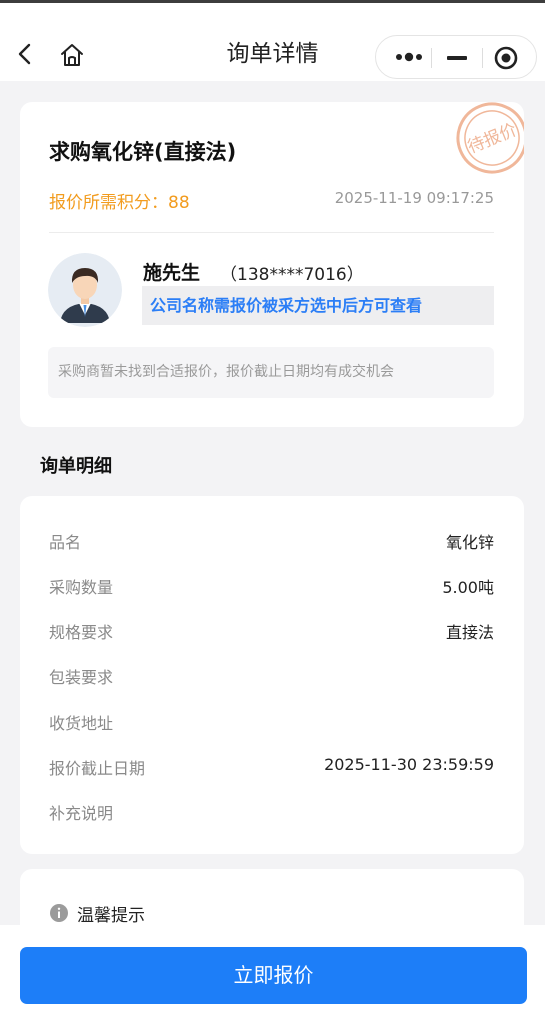  What do you see at coordinates (143, 152) in the screenshot?
I see `inquiry-title: 求购氧化锌(直接法)` at bounding box center [143, 152].